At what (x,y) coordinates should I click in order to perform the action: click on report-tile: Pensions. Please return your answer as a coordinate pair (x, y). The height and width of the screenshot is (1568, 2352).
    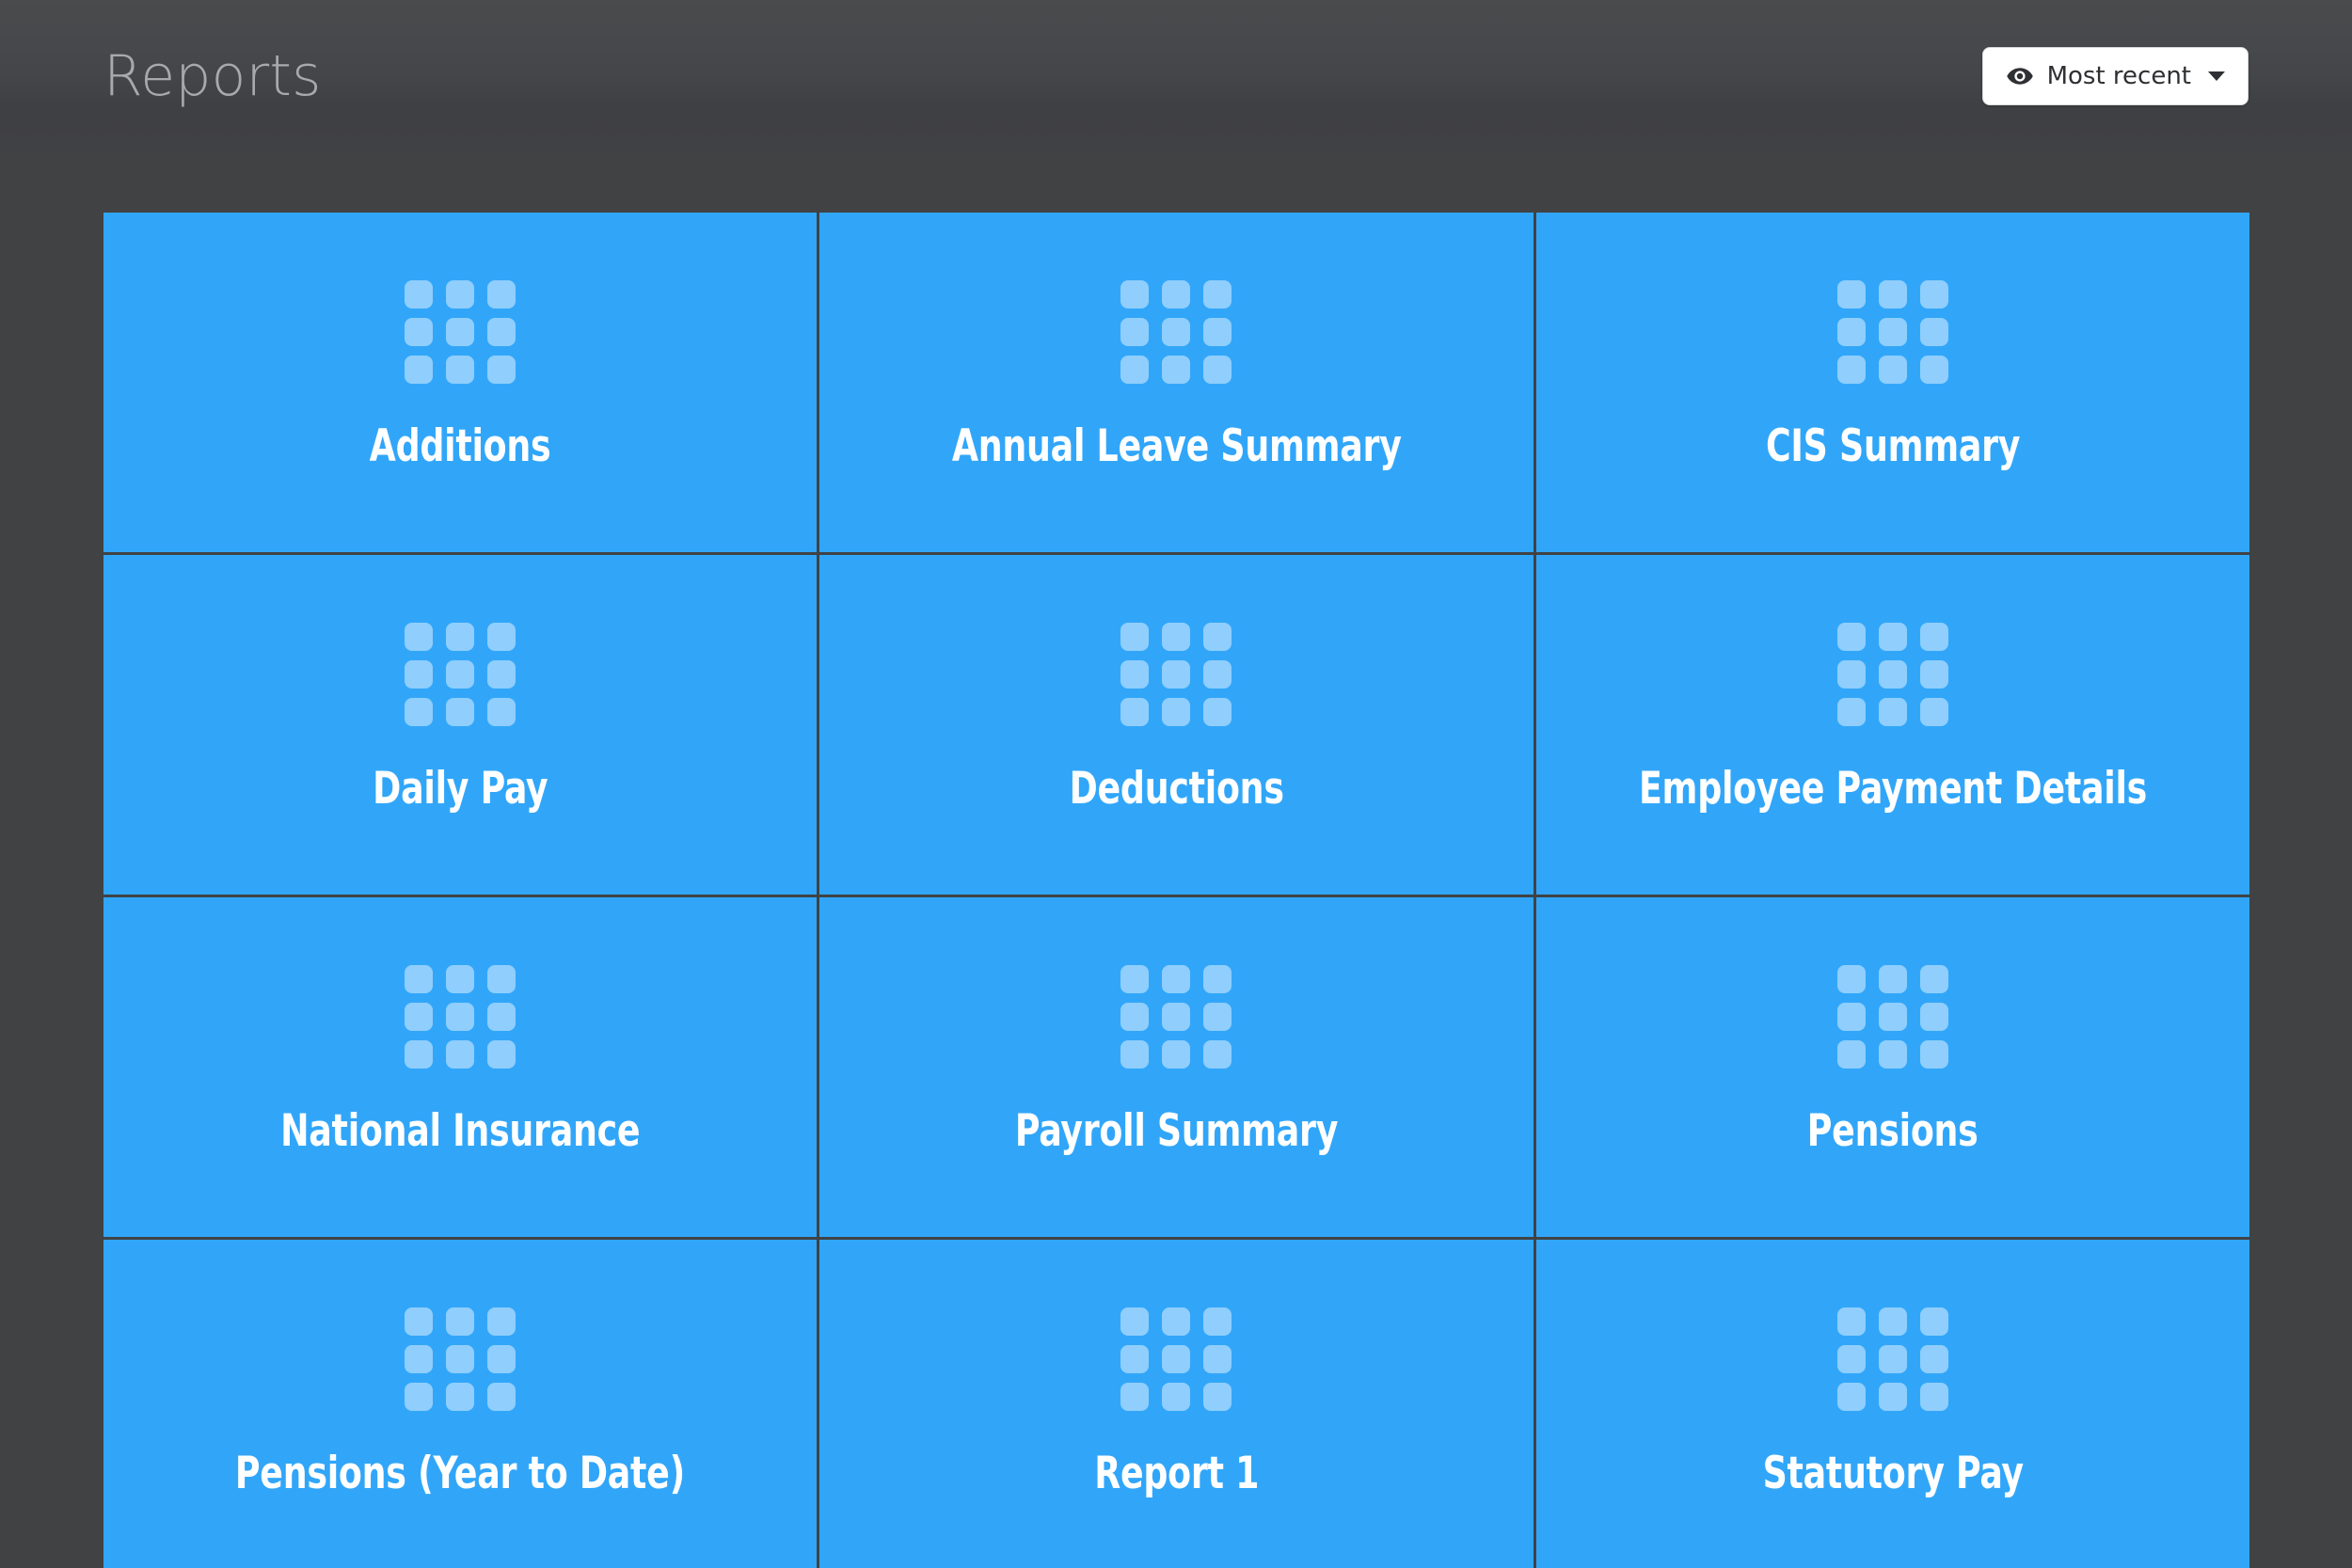
    Looking at the image, I should click on (1892, 1067).